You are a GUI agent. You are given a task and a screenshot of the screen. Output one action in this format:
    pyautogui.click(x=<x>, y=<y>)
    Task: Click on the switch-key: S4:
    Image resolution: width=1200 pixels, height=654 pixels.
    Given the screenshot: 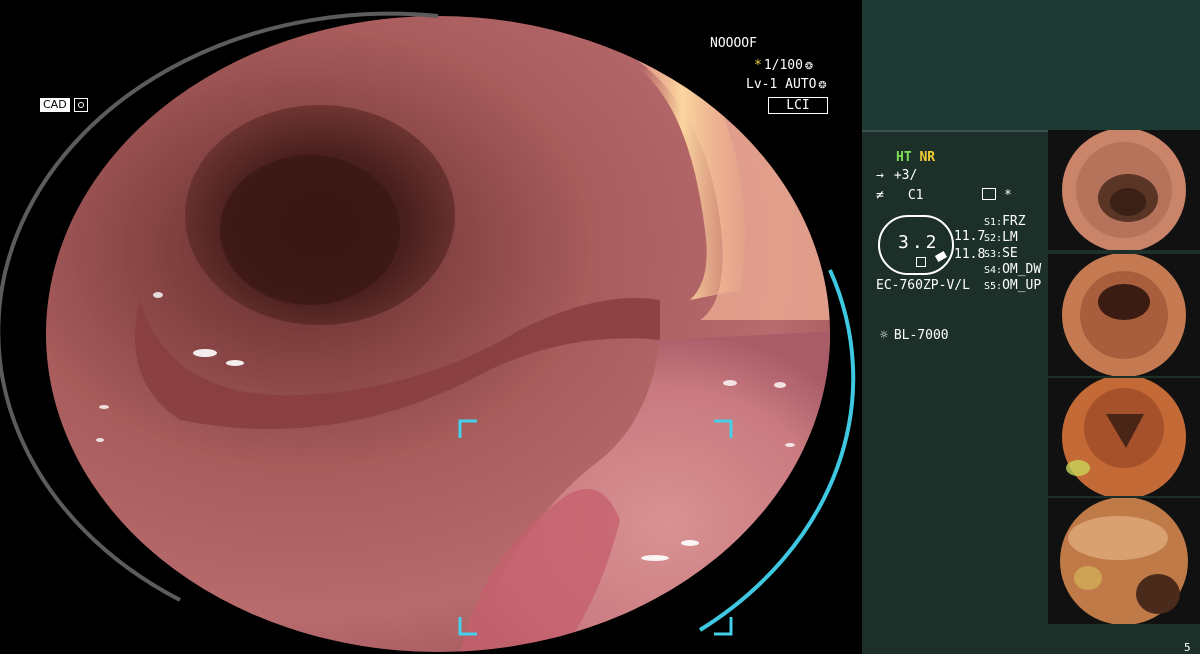 What is the action you would take?
    pyautogui.click(x=993, y=270)
    